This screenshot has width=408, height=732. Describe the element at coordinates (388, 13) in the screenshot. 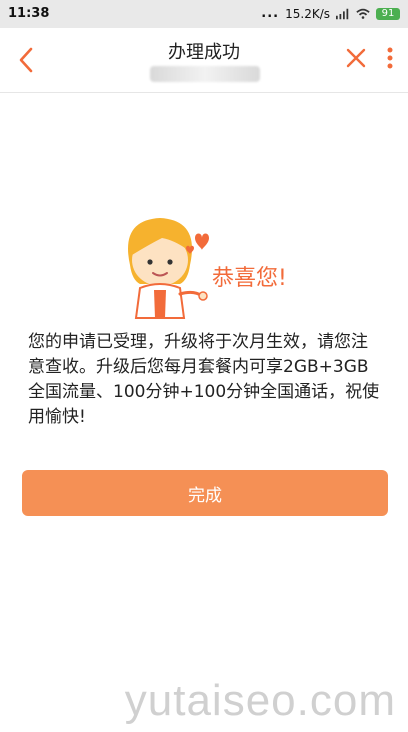

I see `battery-indicator: 91` at that location.